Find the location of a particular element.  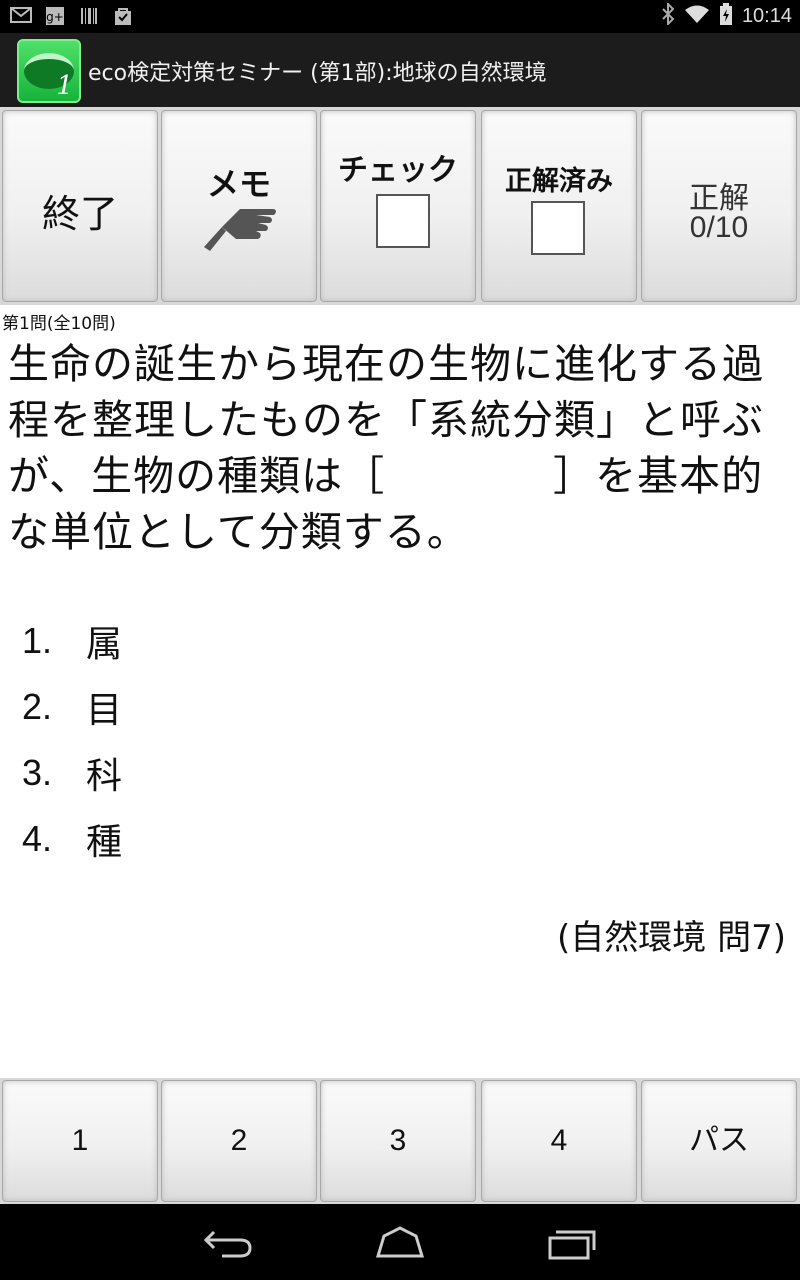

answered-button: 正解済み is located at coordinates (559, 206).